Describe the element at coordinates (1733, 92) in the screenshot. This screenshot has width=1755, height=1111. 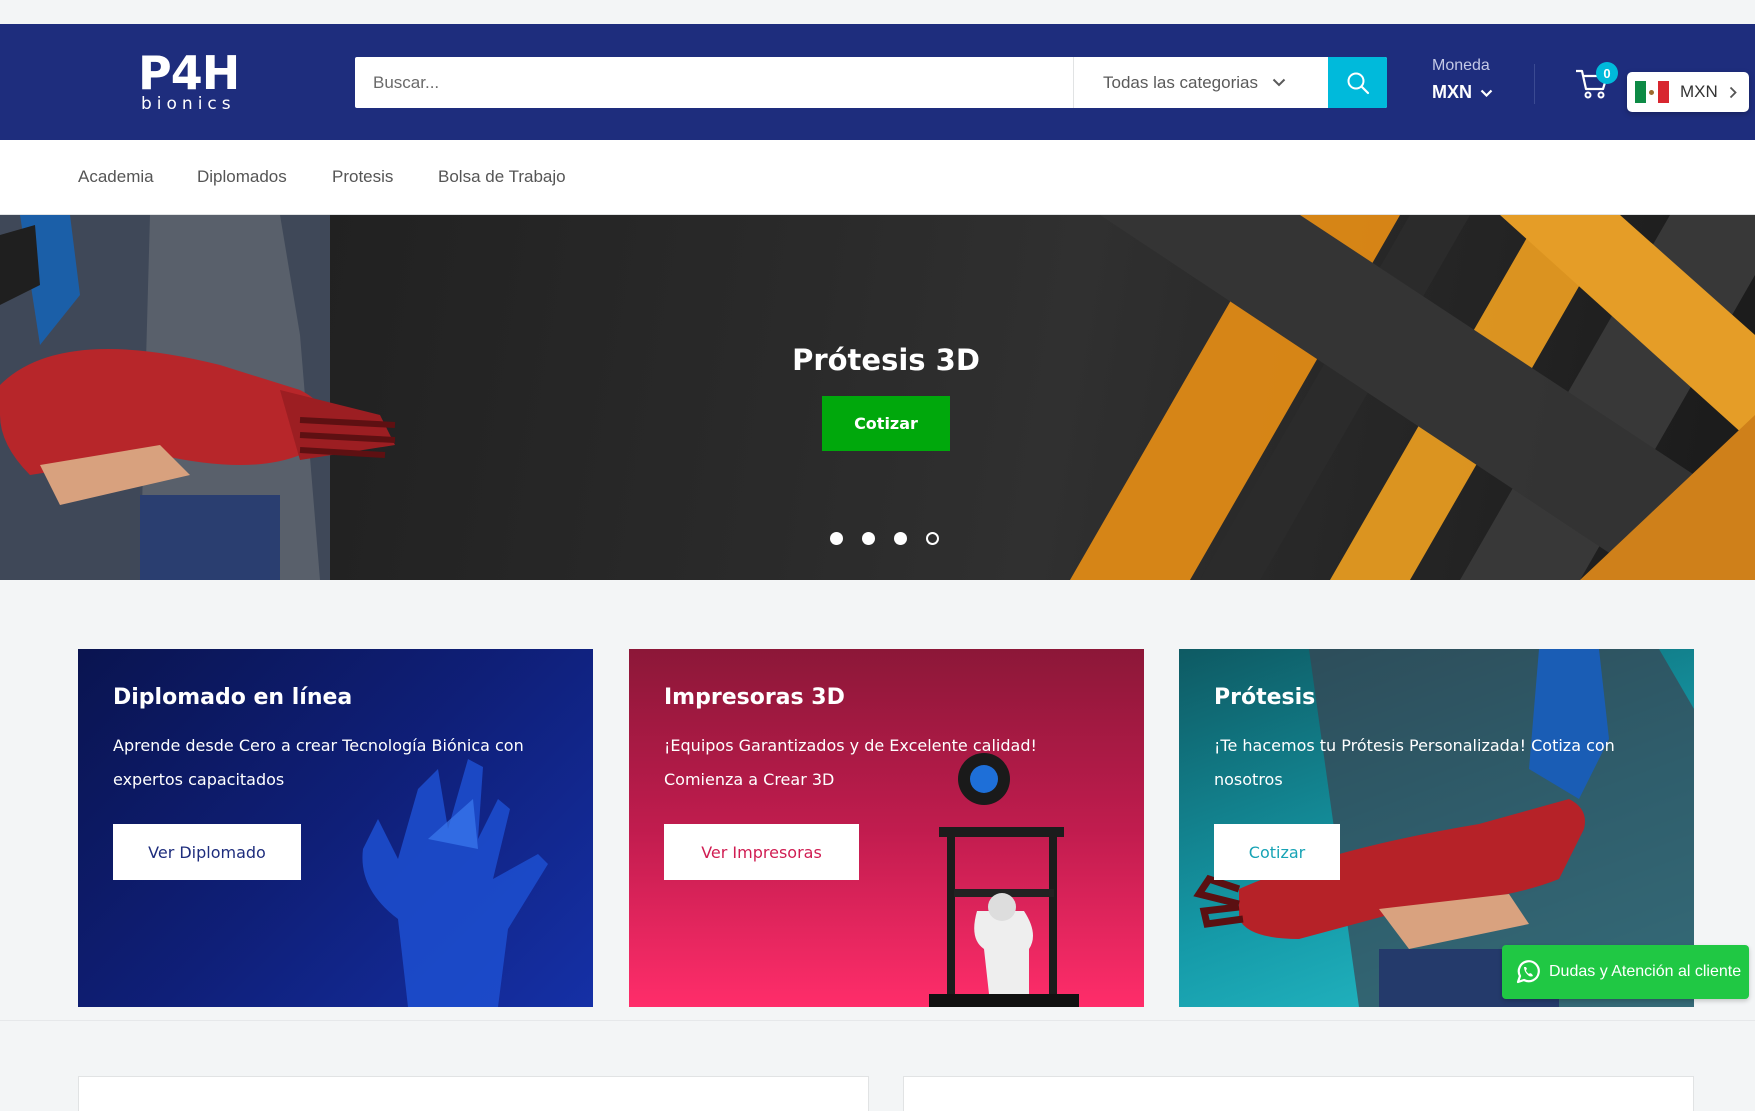
I see `chevron-right-icon` at that location.